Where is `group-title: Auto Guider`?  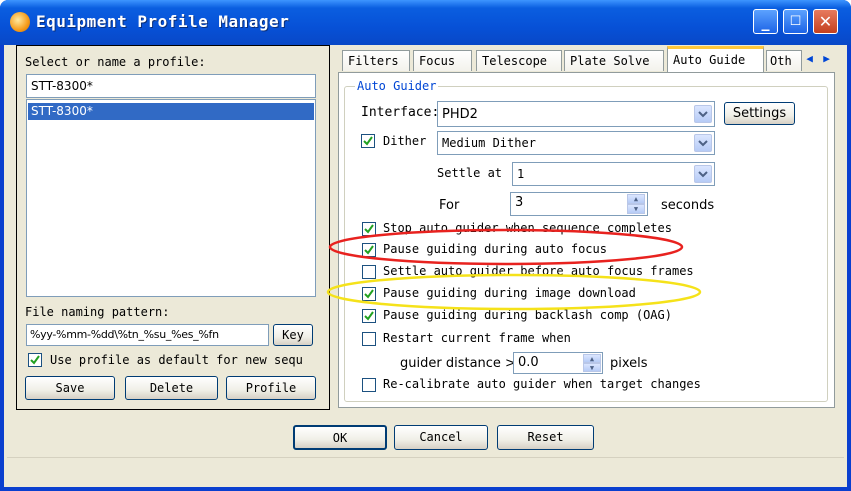
group-title: Auto Guider is located at coordinates (397, 86).